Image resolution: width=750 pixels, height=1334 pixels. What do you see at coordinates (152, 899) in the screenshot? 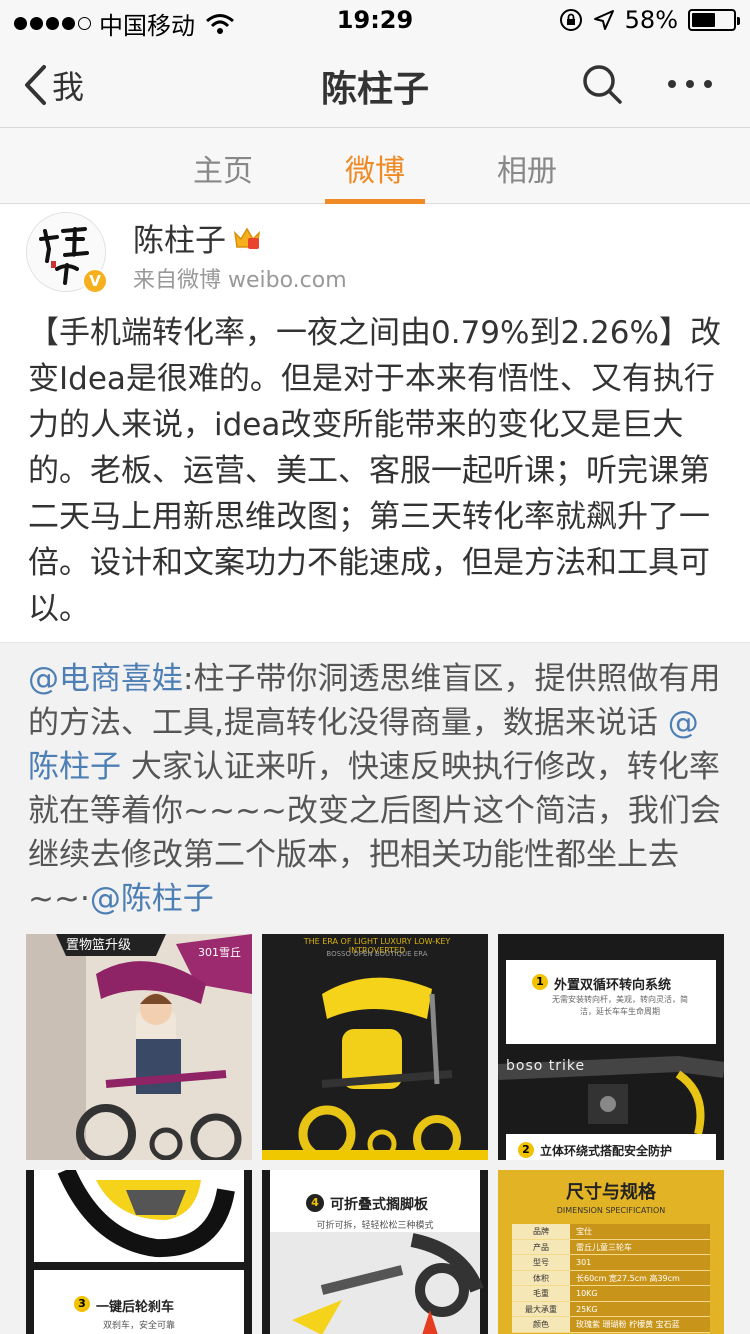
I see `mention-link: @陈柱子` at bounding box center [152, 899].